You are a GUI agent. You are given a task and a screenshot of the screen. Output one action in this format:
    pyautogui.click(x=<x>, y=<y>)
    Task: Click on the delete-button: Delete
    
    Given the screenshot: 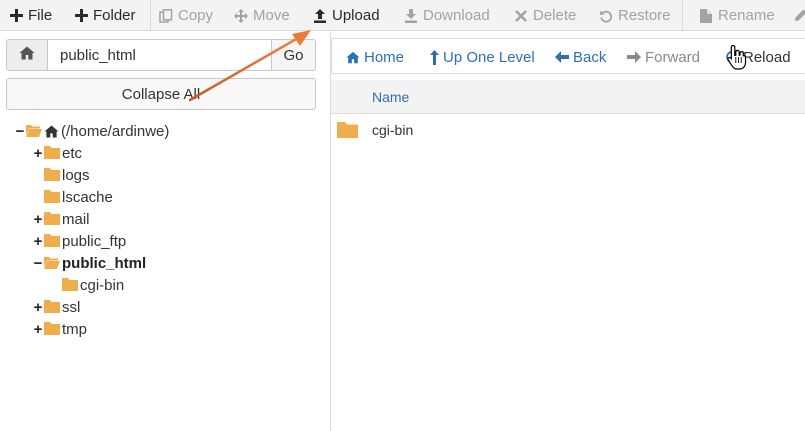 What is the action you would take?
    pyautogui.click(x=544, y=15)
    